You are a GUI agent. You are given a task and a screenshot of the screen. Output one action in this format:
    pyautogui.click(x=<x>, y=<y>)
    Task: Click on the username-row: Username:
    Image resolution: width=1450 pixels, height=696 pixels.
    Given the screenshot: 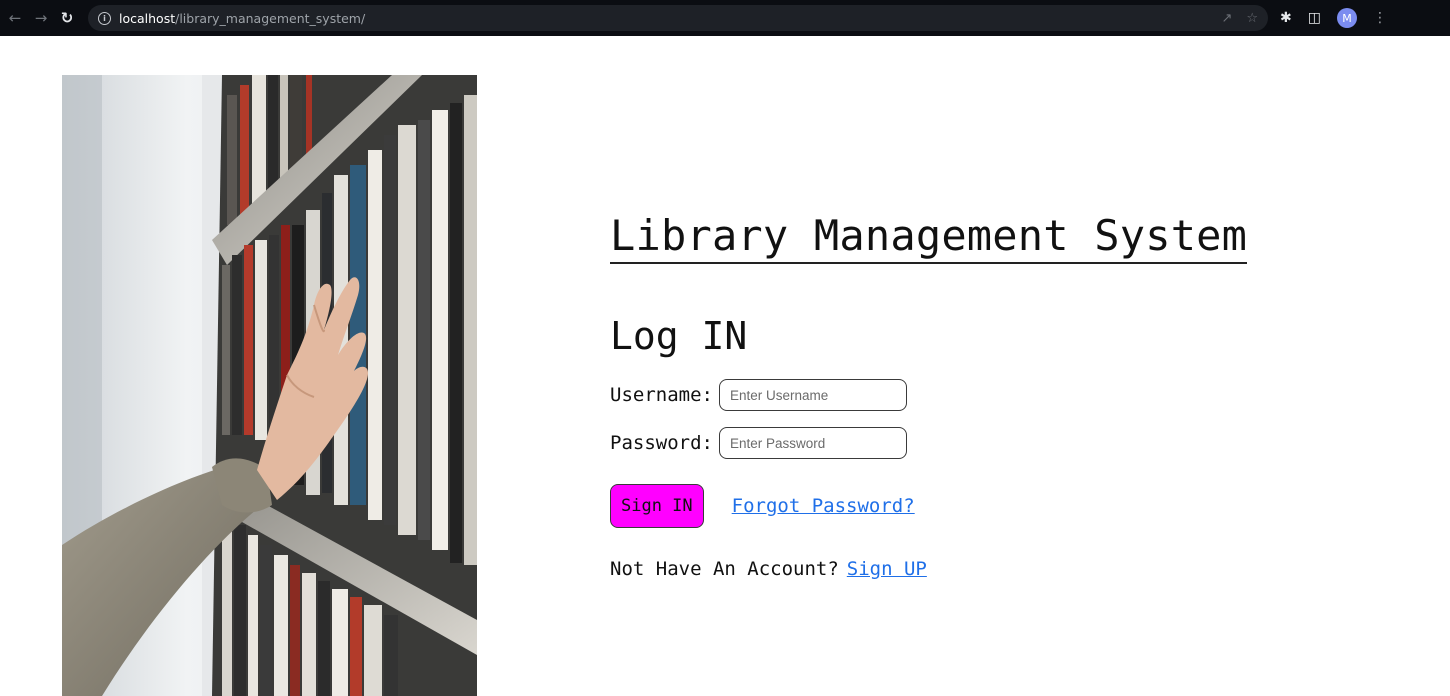 What is the action you would take?
    pyautogui.click(x=960, y=395)
    